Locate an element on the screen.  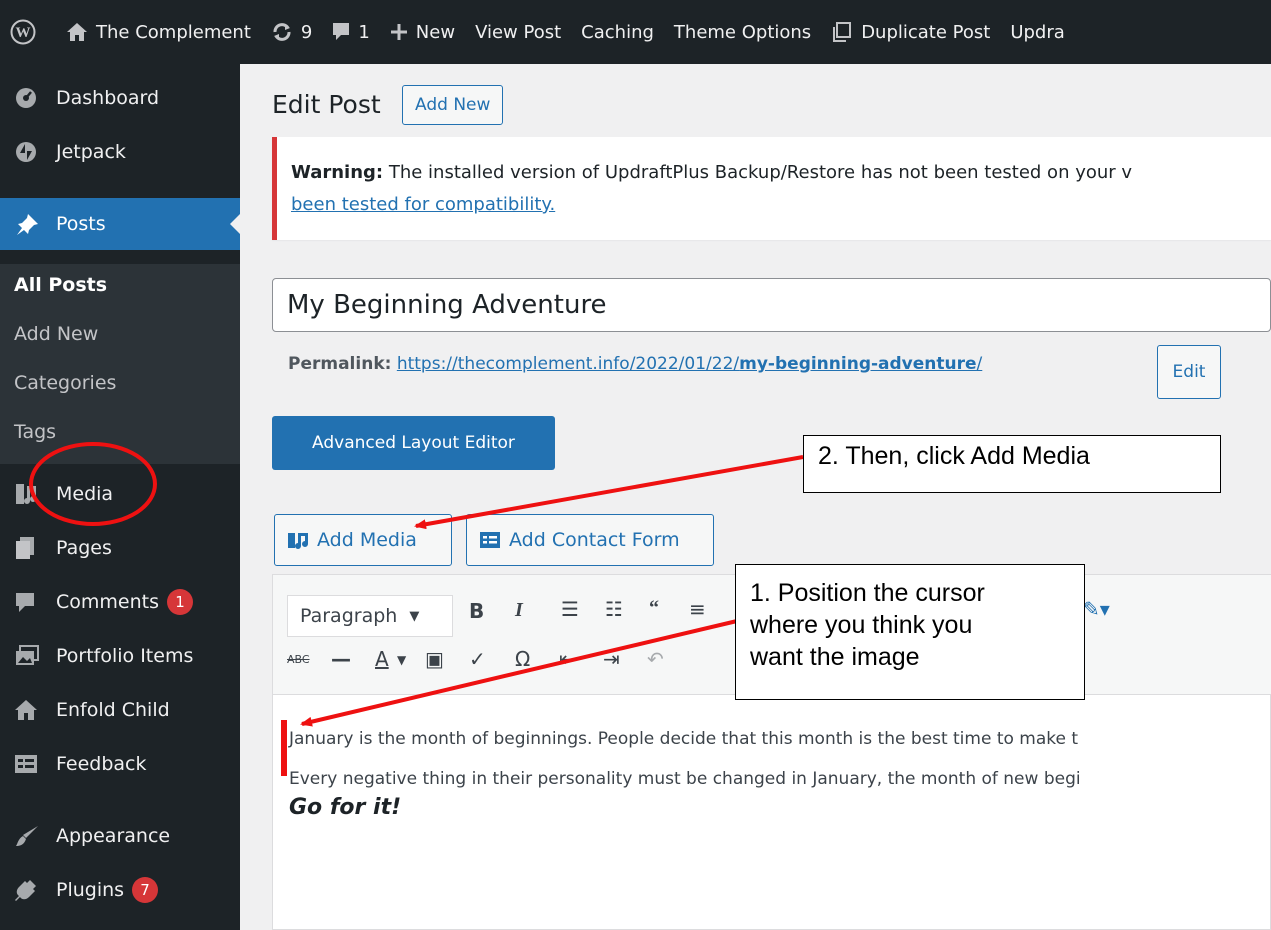
strikethrough-icon: ABC is located at coordinates (298, 659).